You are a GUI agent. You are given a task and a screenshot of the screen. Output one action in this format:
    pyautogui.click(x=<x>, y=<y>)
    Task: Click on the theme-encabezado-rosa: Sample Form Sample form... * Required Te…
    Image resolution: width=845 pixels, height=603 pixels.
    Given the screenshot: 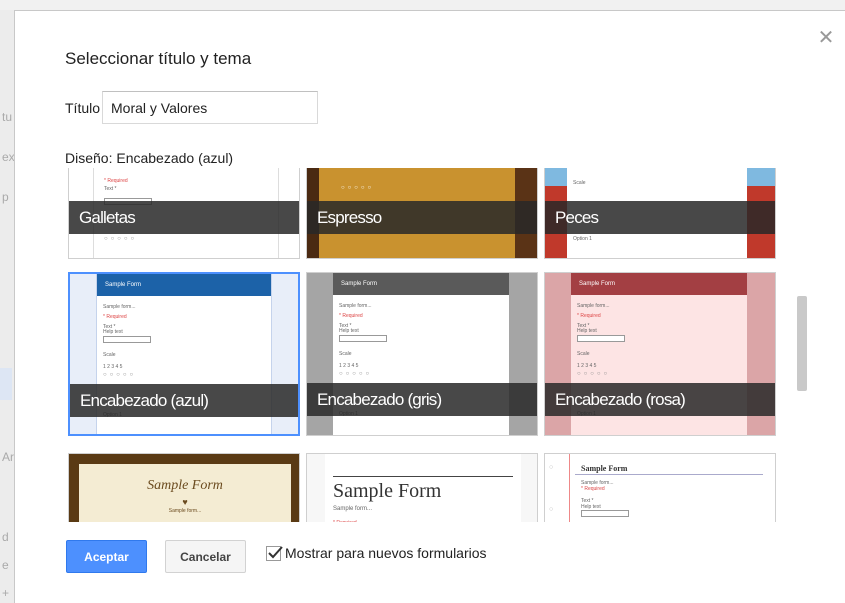 What is the action you would take?
    pyautogui.click(x=660, y=354)
    